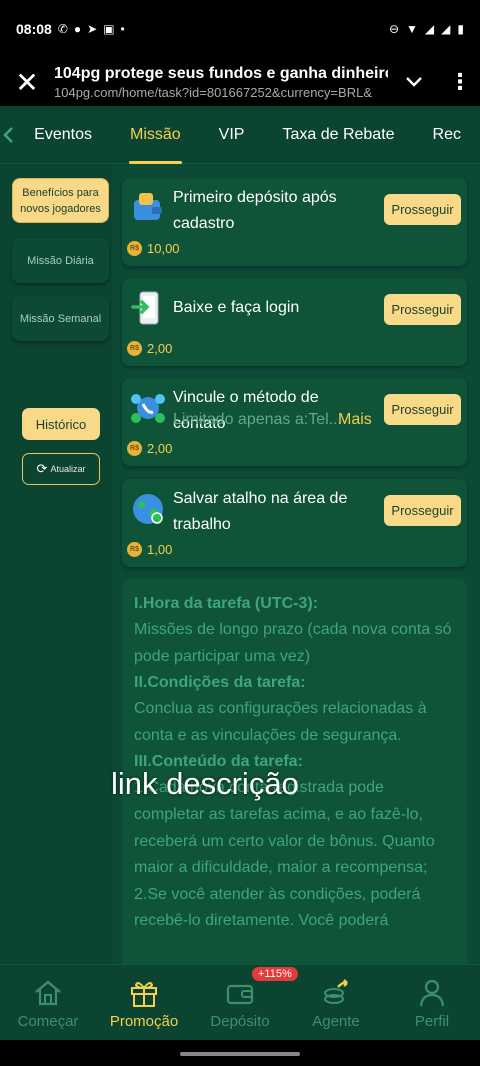  I want to click on tab-vip: VIP, so click(232, 135).